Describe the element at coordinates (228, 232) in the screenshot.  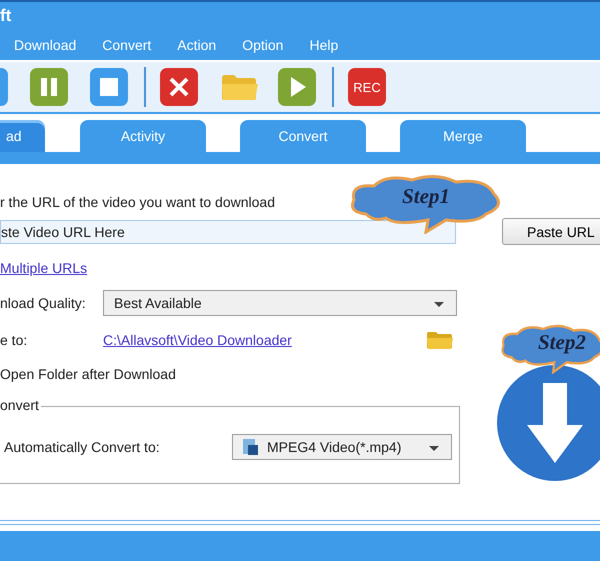
I see `url-input-field: ste Video URL Here` at that location.